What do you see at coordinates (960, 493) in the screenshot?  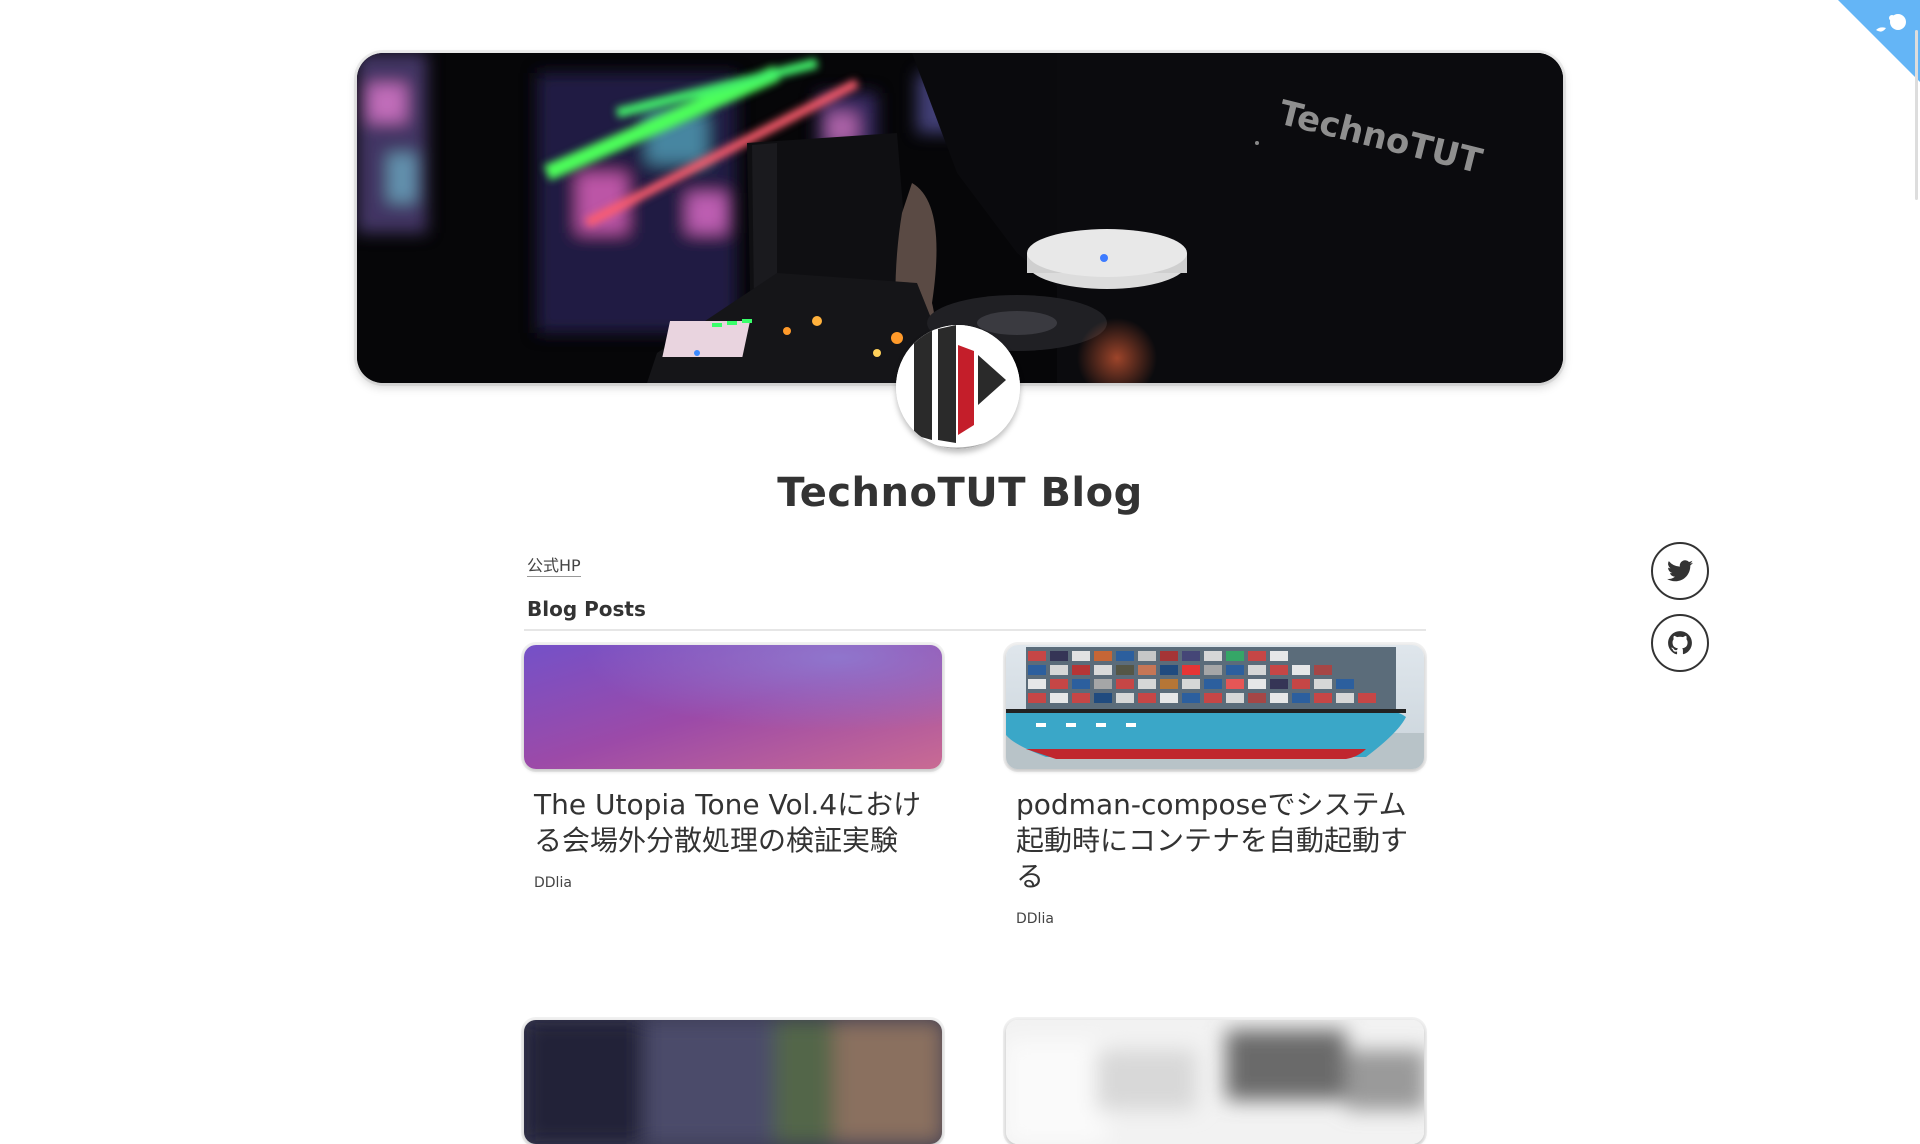 I see `site-title: TechnoTUT Blog` at bounding box center [960, 493].